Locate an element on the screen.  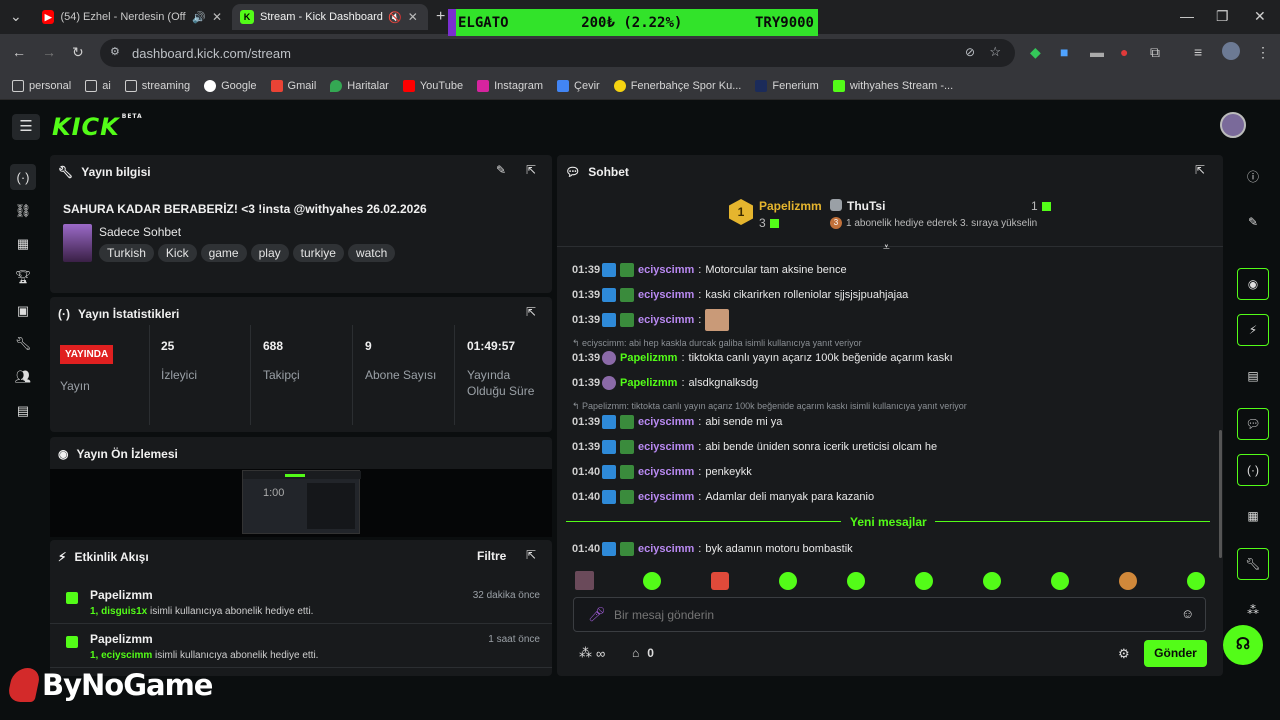
extension-icon: ▬ is located at coordinates (1097, 52).